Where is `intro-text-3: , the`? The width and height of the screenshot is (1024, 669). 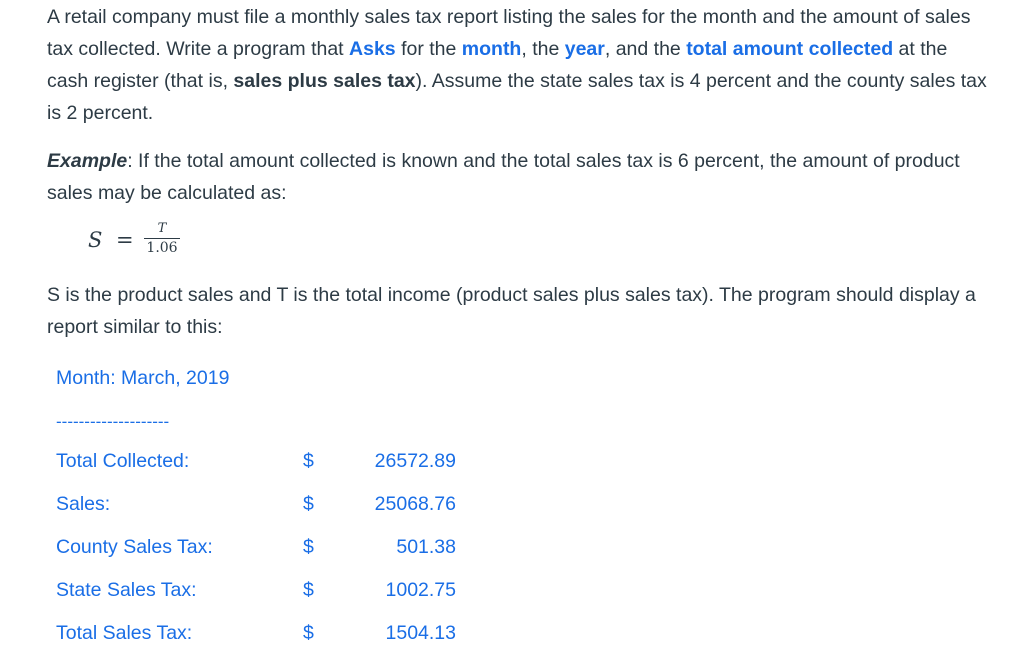 intro-text-3: , the is located at coordinates (543, 49).